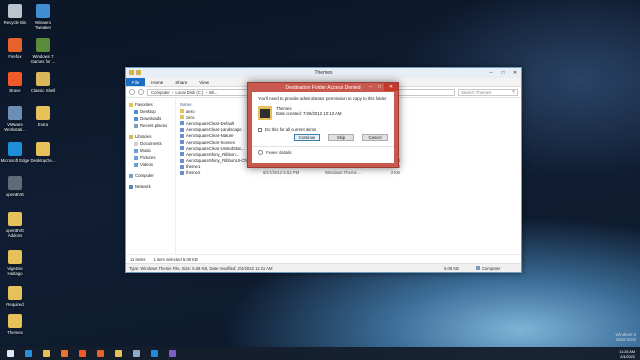 The width and height of the screenshot is (640, 360). I want to click on file-date: 8/17/2012 5:52 PM, so click(281, 173).